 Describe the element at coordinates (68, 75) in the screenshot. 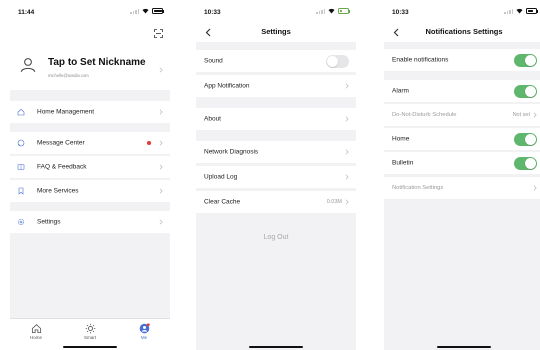

I see `account-email: michelle@tuwdia.com` at that location.